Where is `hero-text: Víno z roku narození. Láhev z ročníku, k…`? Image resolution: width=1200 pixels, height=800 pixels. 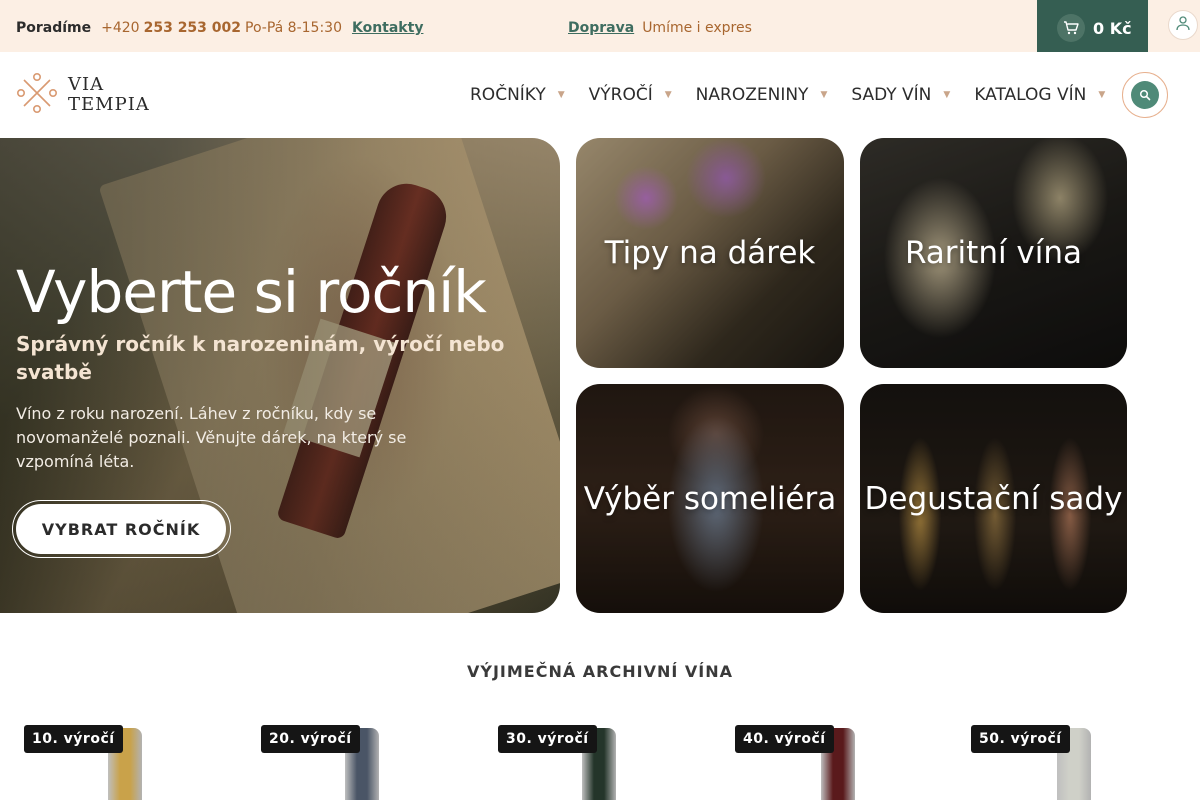
hero-text: Víno z roku narození. Láhev z ročníku, k… is located at coordinates (211, 437).